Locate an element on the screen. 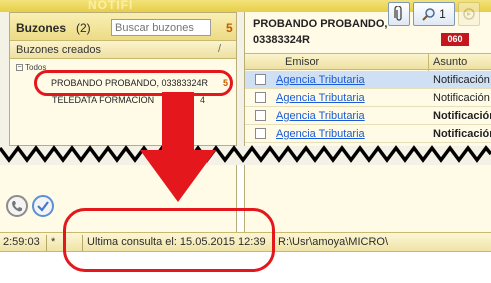 The height and width of the screenshot is (283, 491). status-time: 2:59:03 is located at coordinates (21, 242).